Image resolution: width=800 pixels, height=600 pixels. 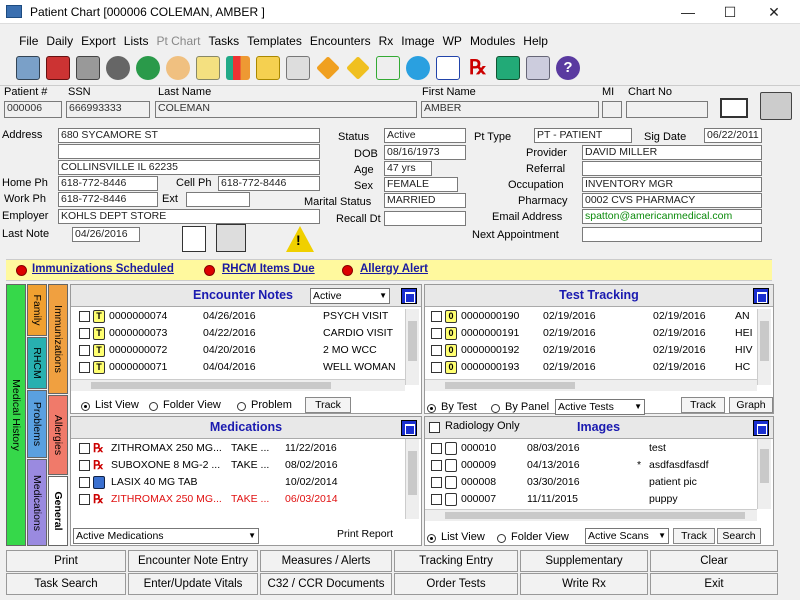 What do you see at coordinates (153, 406) in the screenshot?
I see `folder-view-radio` at bounding box center [153, 406].